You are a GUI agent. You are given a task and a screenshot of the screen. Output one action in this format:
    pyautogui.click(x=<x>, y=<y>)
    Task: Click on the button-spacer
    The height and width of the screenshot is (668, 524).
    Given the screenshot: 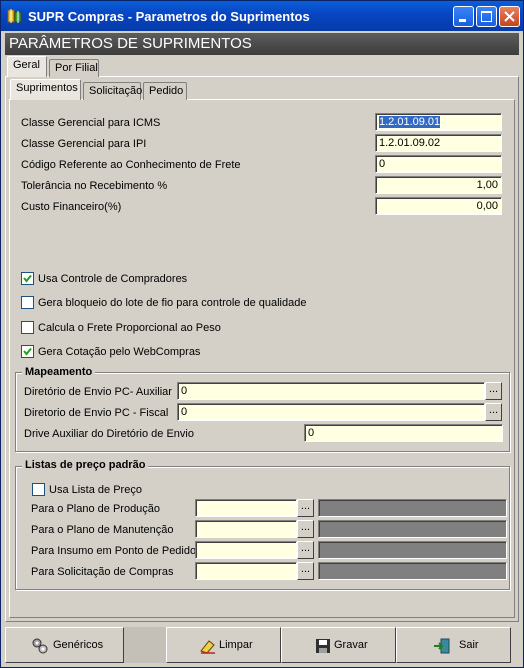 What is the action you would take?
    pyautogui.click(x=145, y=645)
    